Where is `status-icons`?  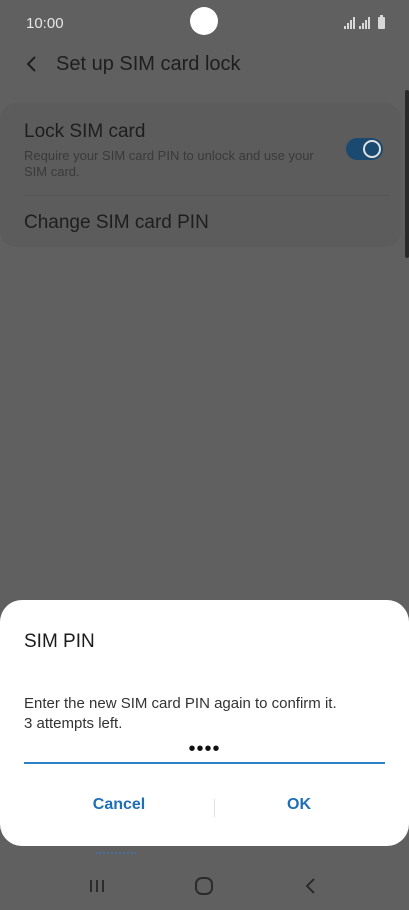
status-icons is located at coordinates (364, 22).